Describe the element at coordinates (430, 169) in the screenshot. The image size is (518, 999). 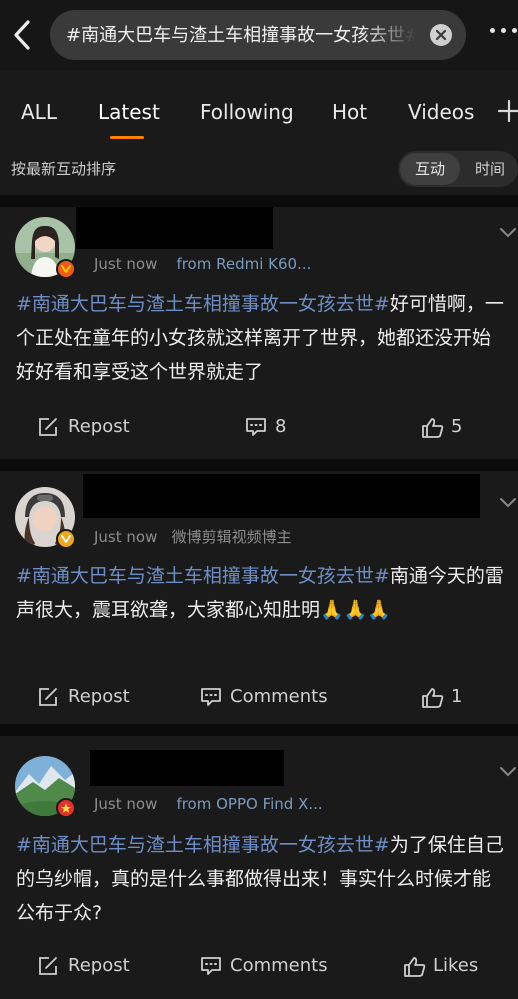
I see `sort-option-interaction: 互动` at that location.